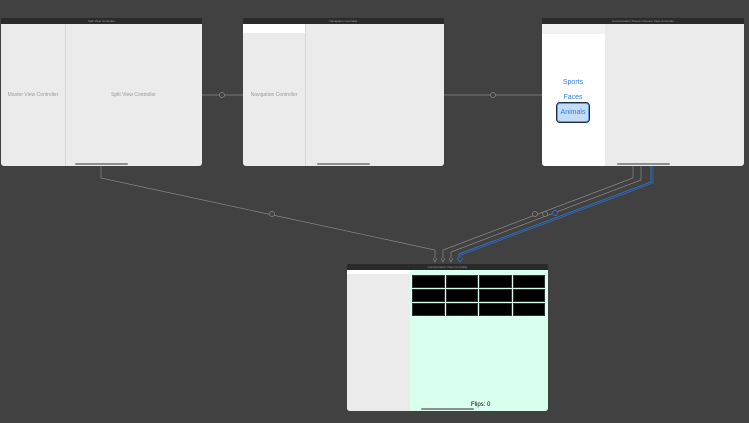 Image resolution: width=749 pixels, height=423 pixels. I want to click on master-pane: Master View Controller, so click(33, 95).